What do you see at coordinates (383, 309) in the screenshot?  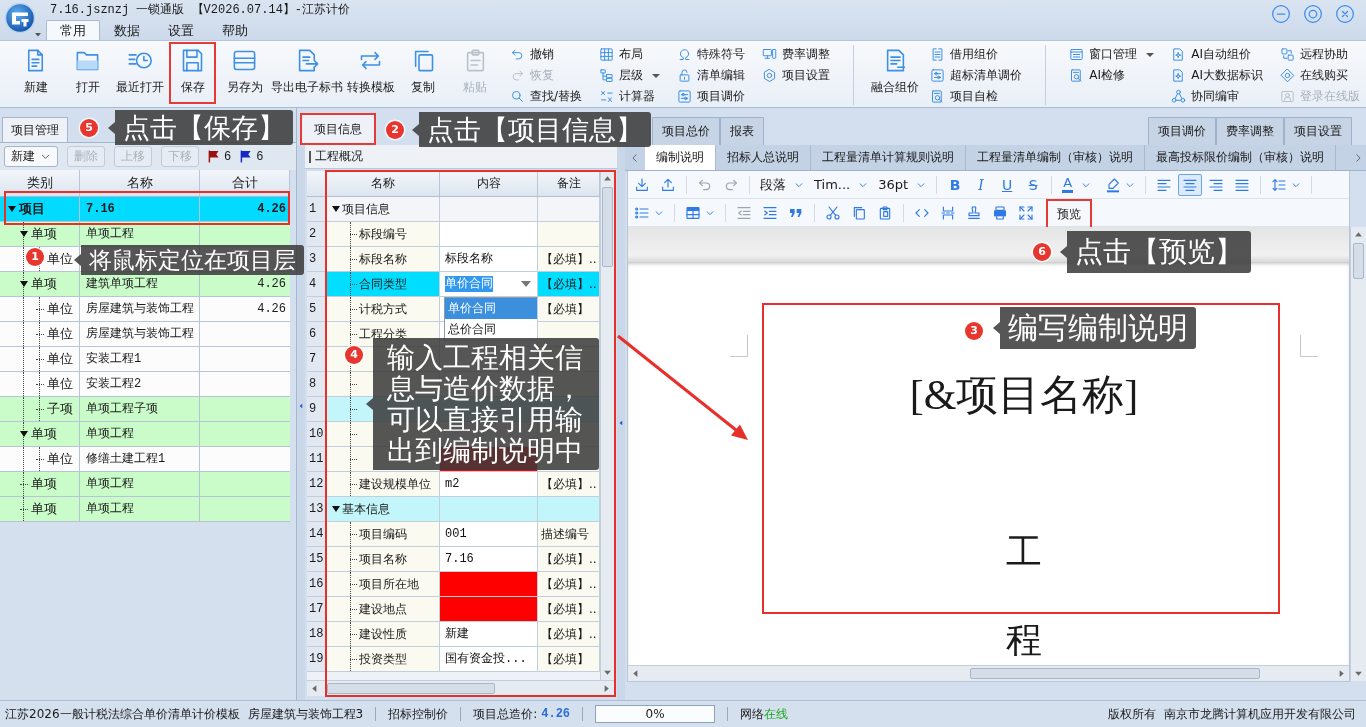 I see `field-name: 计税方式` at bounding box center [383, 309].